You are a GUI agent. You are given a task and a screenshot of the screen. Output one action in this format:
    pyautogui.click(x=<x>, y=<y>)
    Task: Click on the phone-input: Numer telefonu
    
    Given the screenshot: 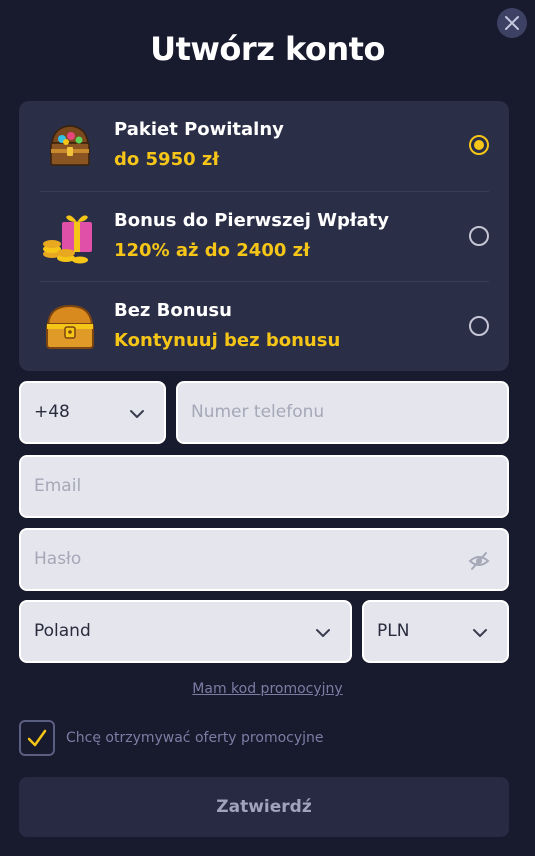 What is the action you would take?
    pyautogui.click(x=342, y=412)
    